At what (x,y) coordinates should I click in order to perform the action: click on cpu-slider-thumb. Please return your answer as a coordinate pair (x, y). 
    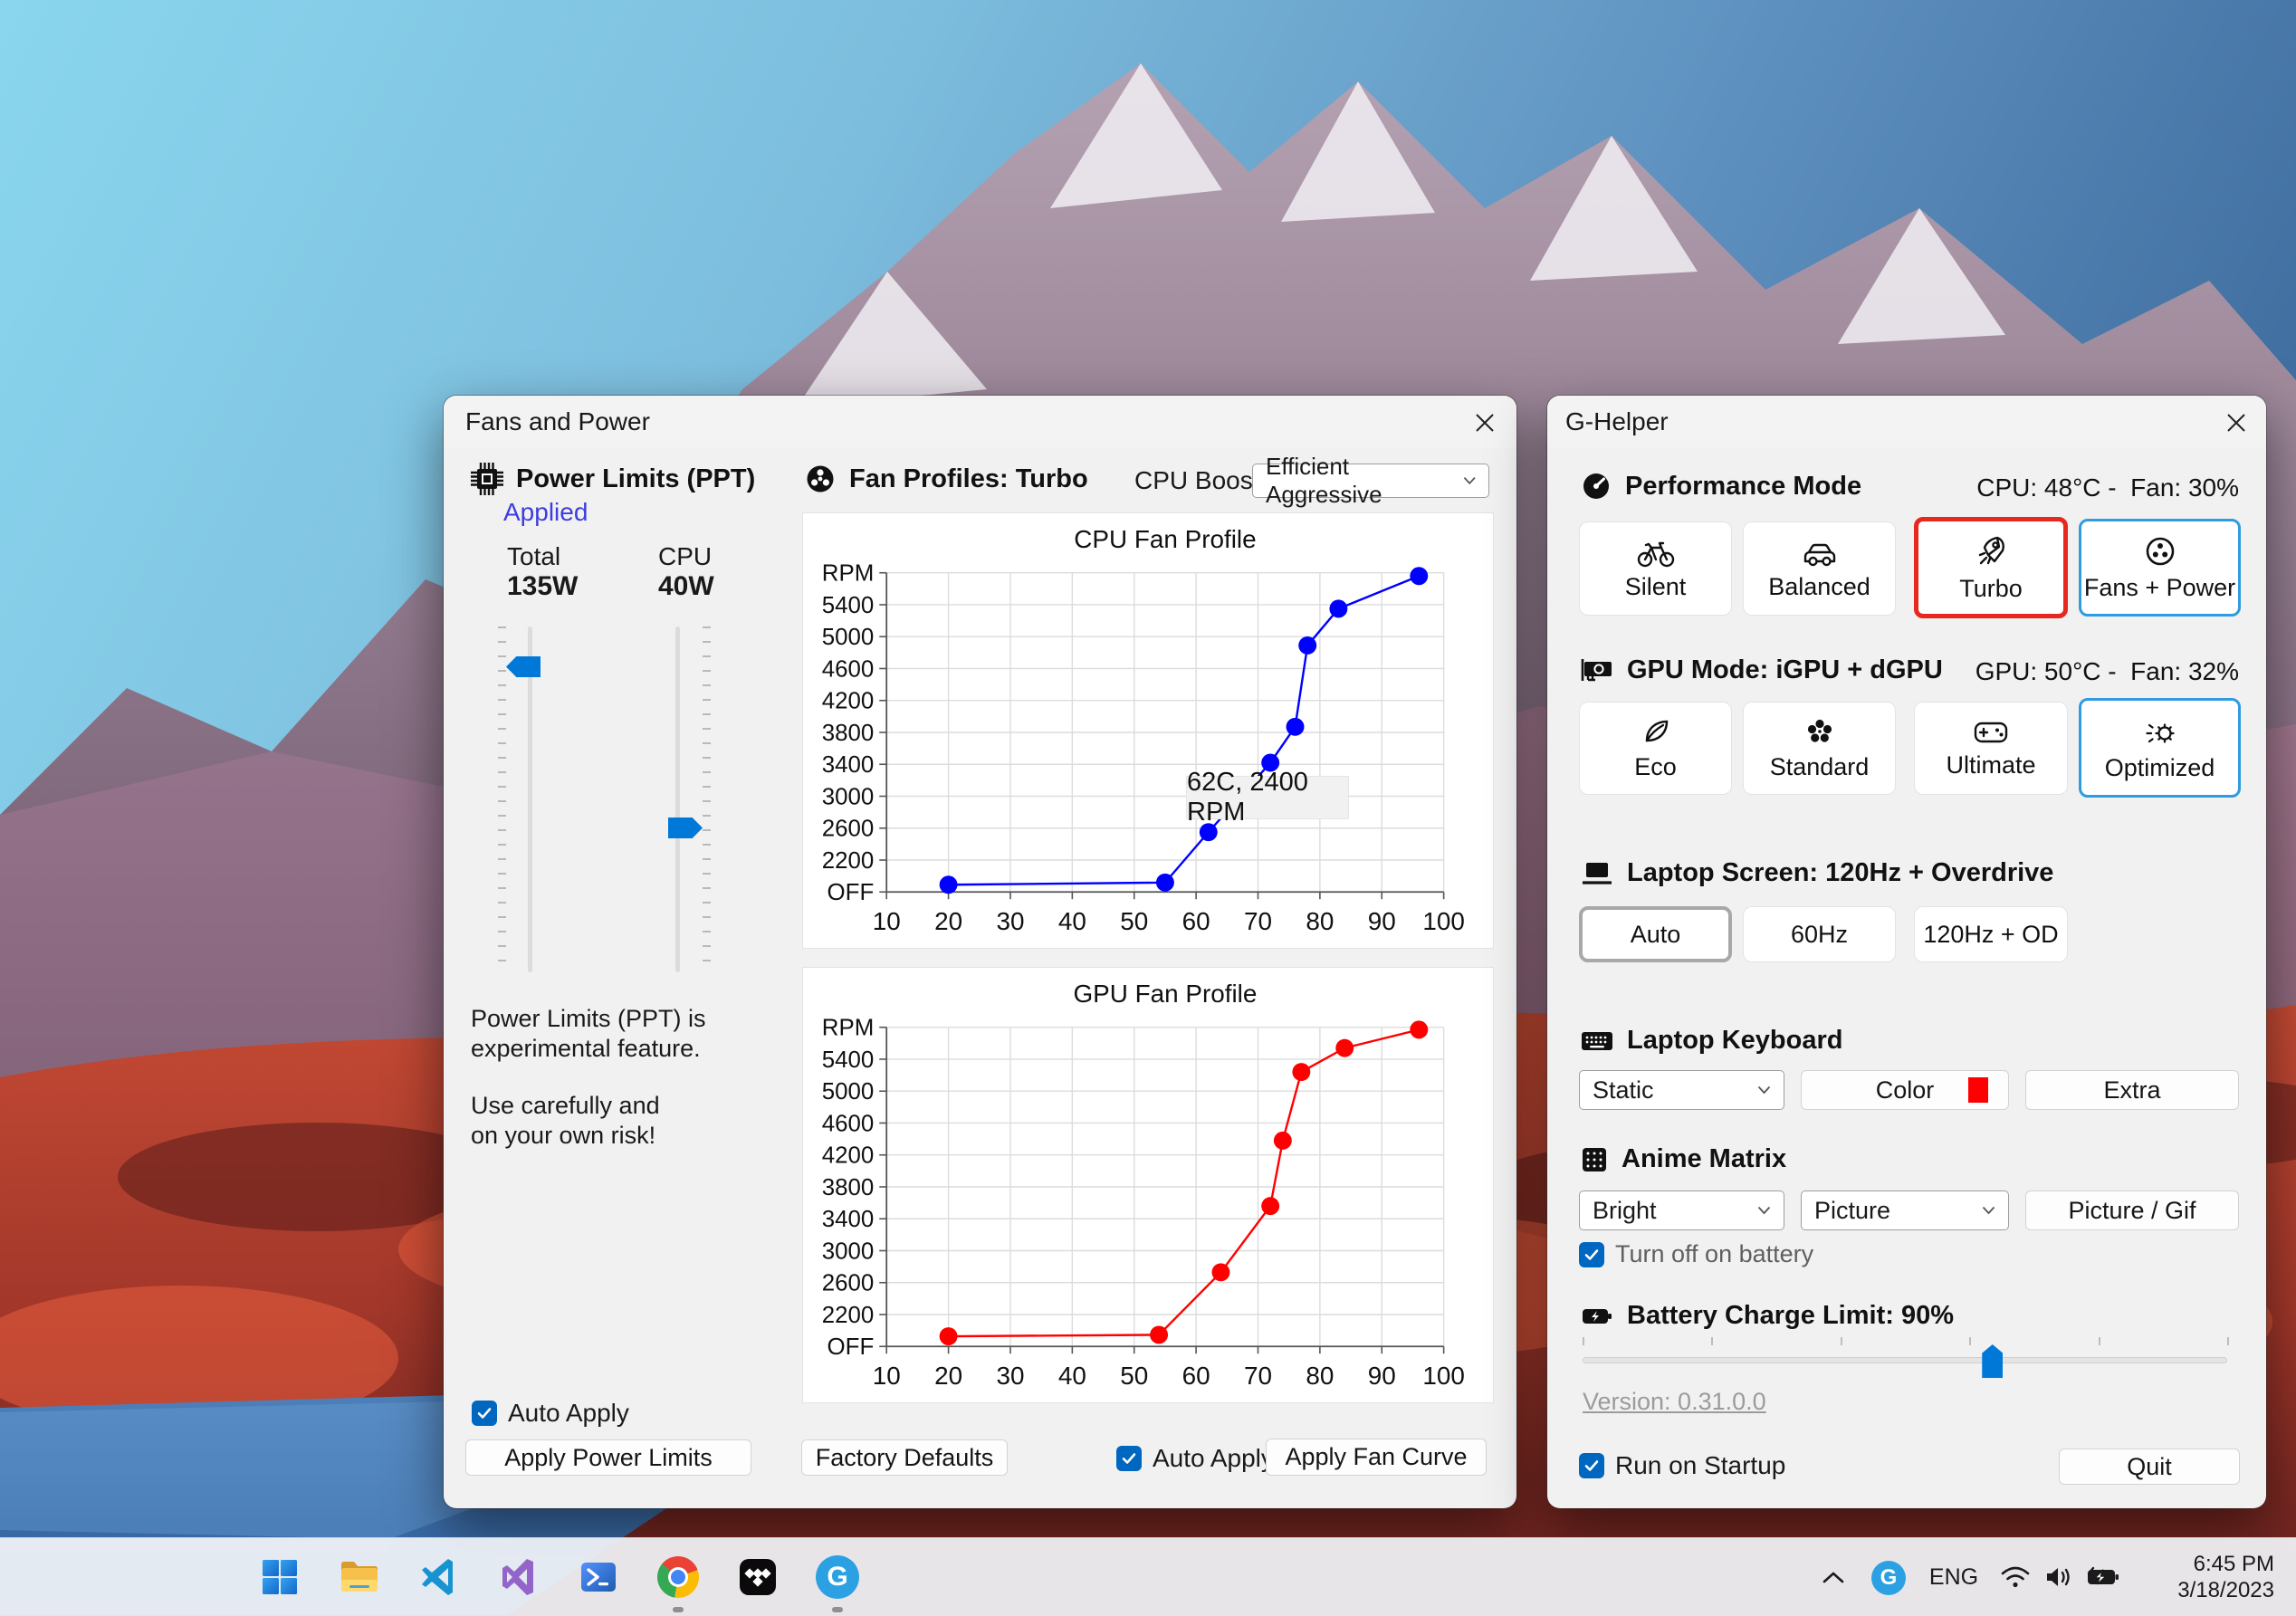
    Looking at the image, I should click on (686, 828).